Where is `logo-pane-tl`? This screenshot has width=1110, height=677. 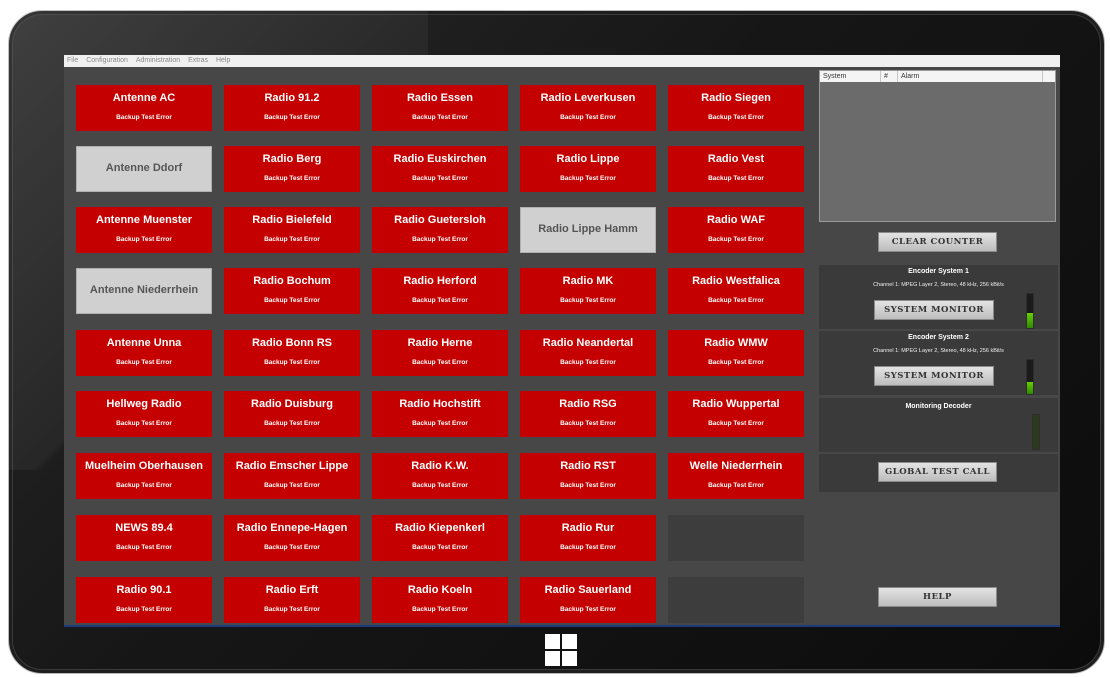
logo-pane-tl is located at coordinates (552, 641).